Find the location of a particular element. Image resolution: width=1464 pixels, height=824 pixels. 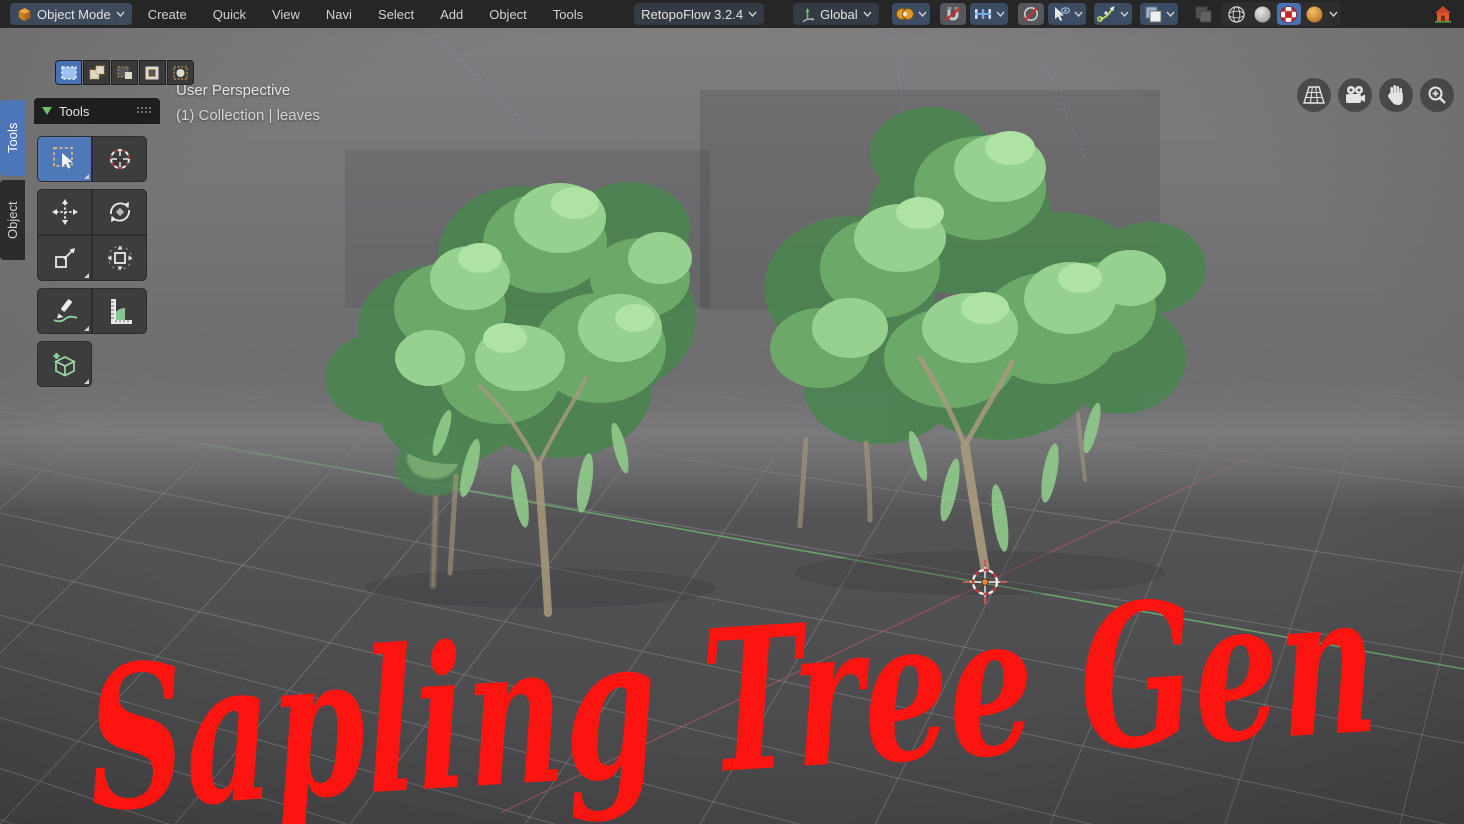

snap-increment-icon is located at coordinates (982, 14).